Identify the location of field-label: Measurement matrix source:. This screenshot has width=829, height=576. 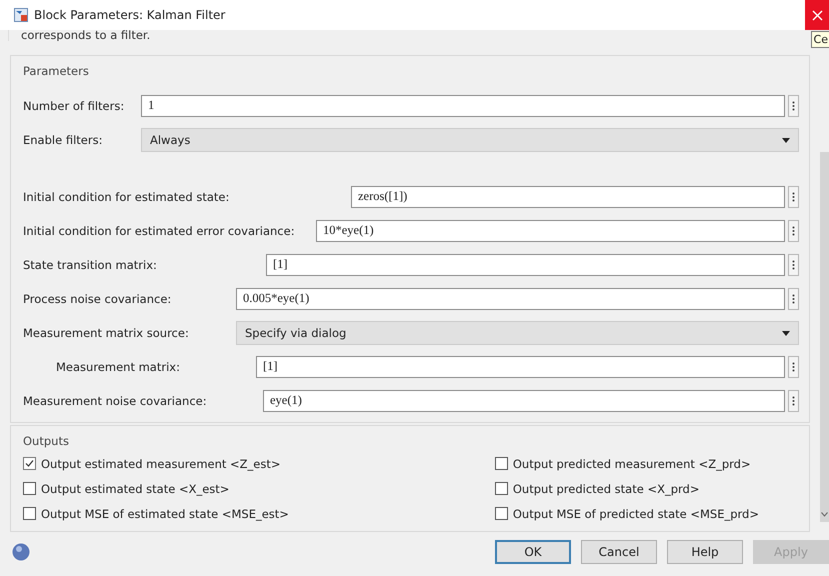
(106, 333).